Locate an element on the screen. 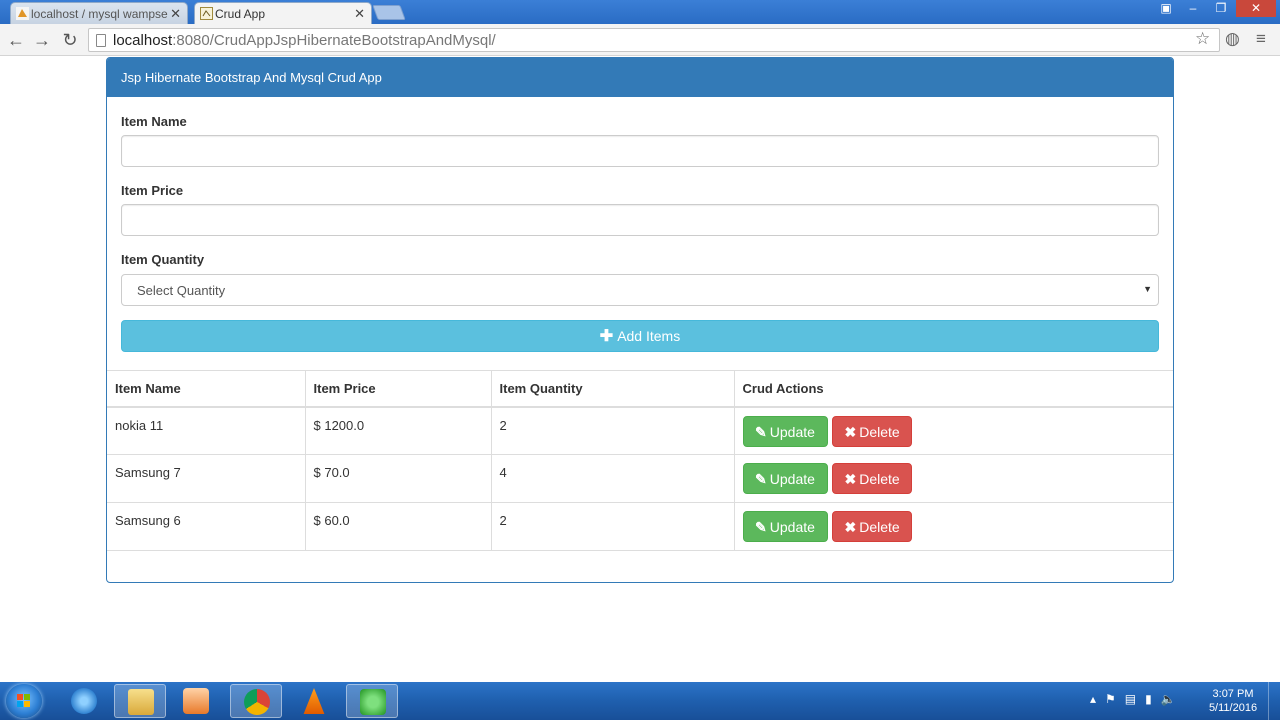 The width and height of the screenshot is (1280, 720). start-button is located at coordinates (24, 701).